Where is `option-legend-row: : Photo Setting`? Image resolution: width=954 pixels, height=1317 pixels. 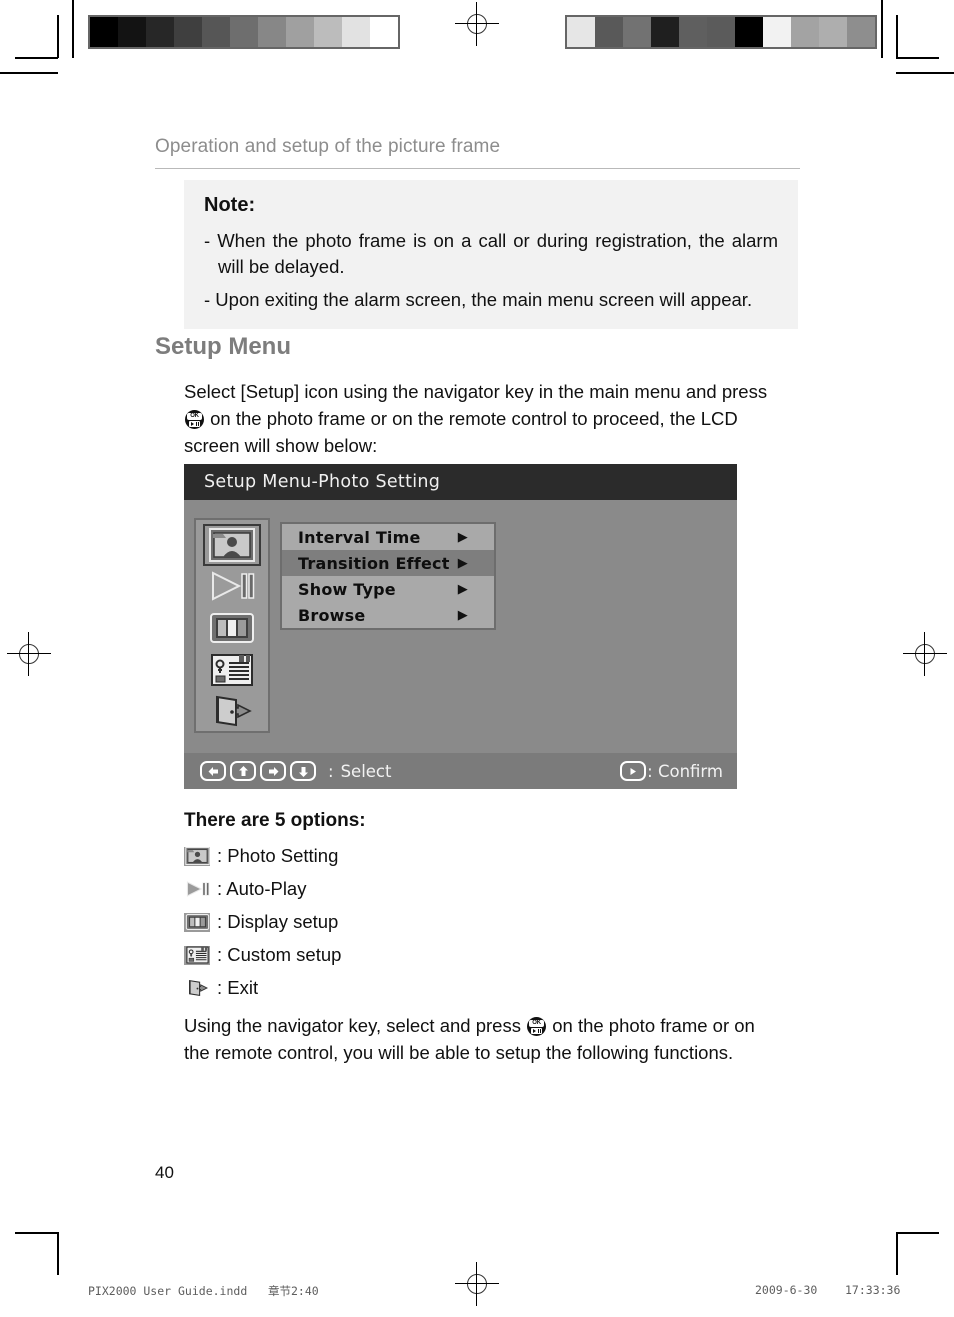
option-legend-row: : Photo Setting is located at coordinates (261, 856).